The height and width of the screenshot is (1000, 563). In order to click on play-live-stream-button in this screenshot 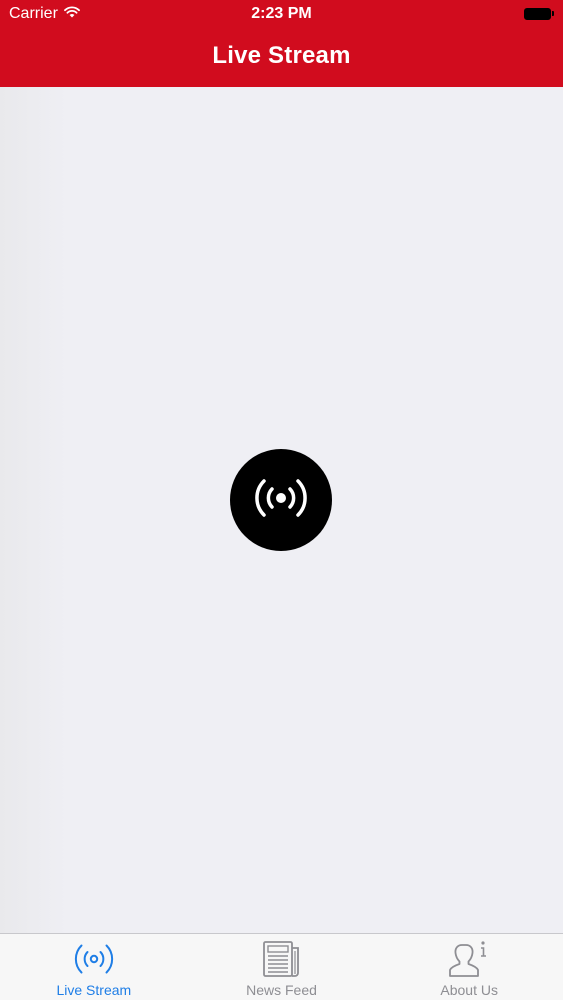, I will do `click(281, 500)`.